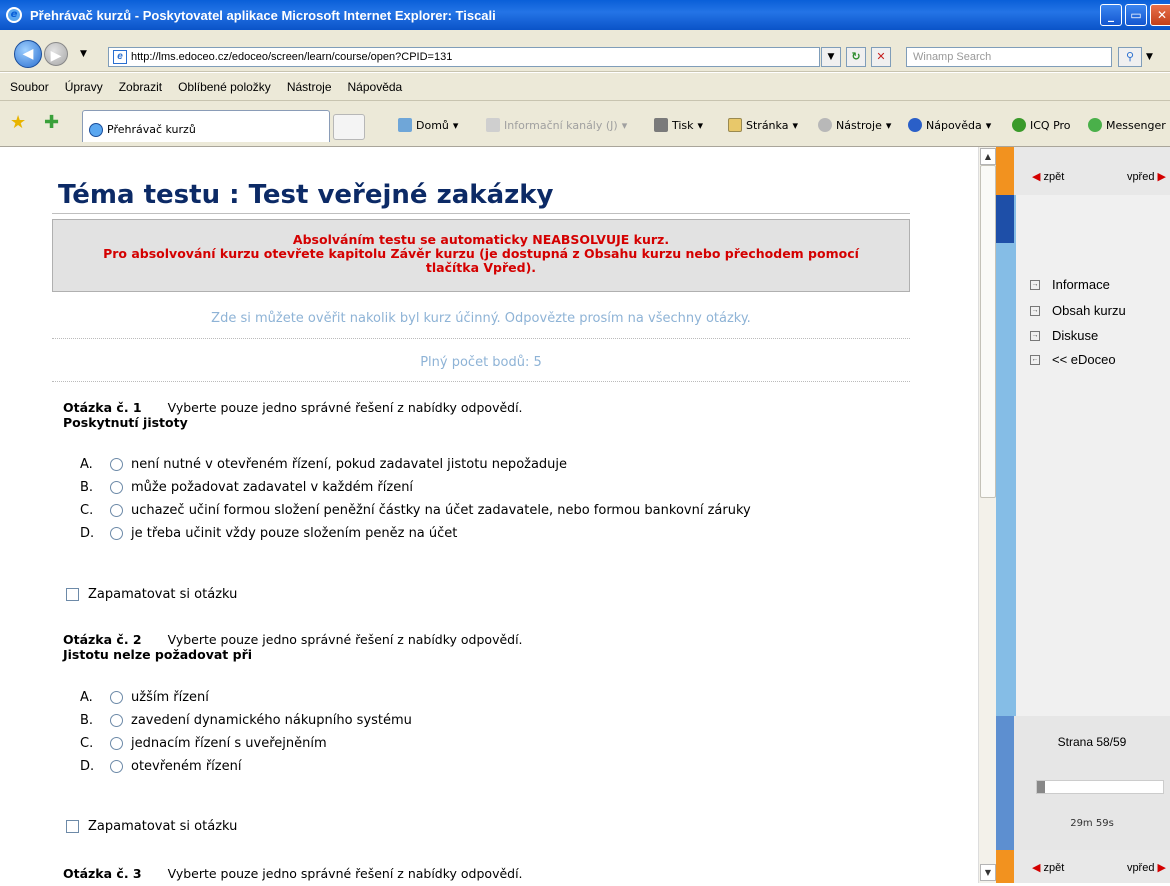 The width and height of the screenshot is (1170, 886). What do you see at coordinates (56, 54) in the screenshot?
I see `forward-button: ▶` at bounding box center [56, 54].